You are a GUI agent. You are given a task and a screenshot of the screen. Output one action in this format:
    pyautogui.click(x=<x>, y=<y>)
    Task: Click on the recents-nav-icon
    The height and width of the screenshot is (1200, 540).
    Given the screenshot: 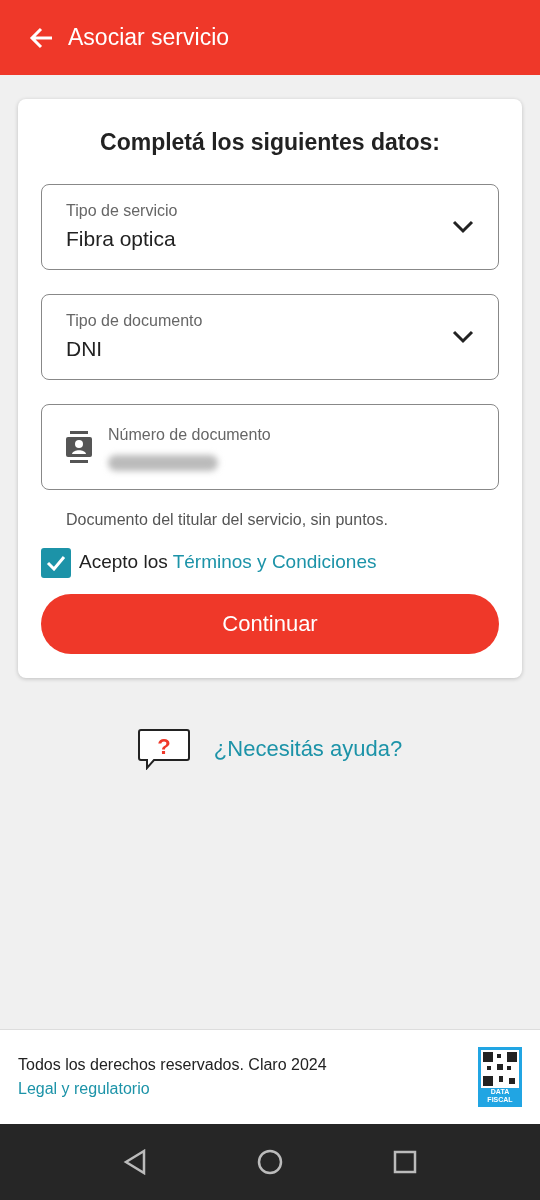 What is the action you would take?
    pyautogui.click(x=405, y=1162)
    